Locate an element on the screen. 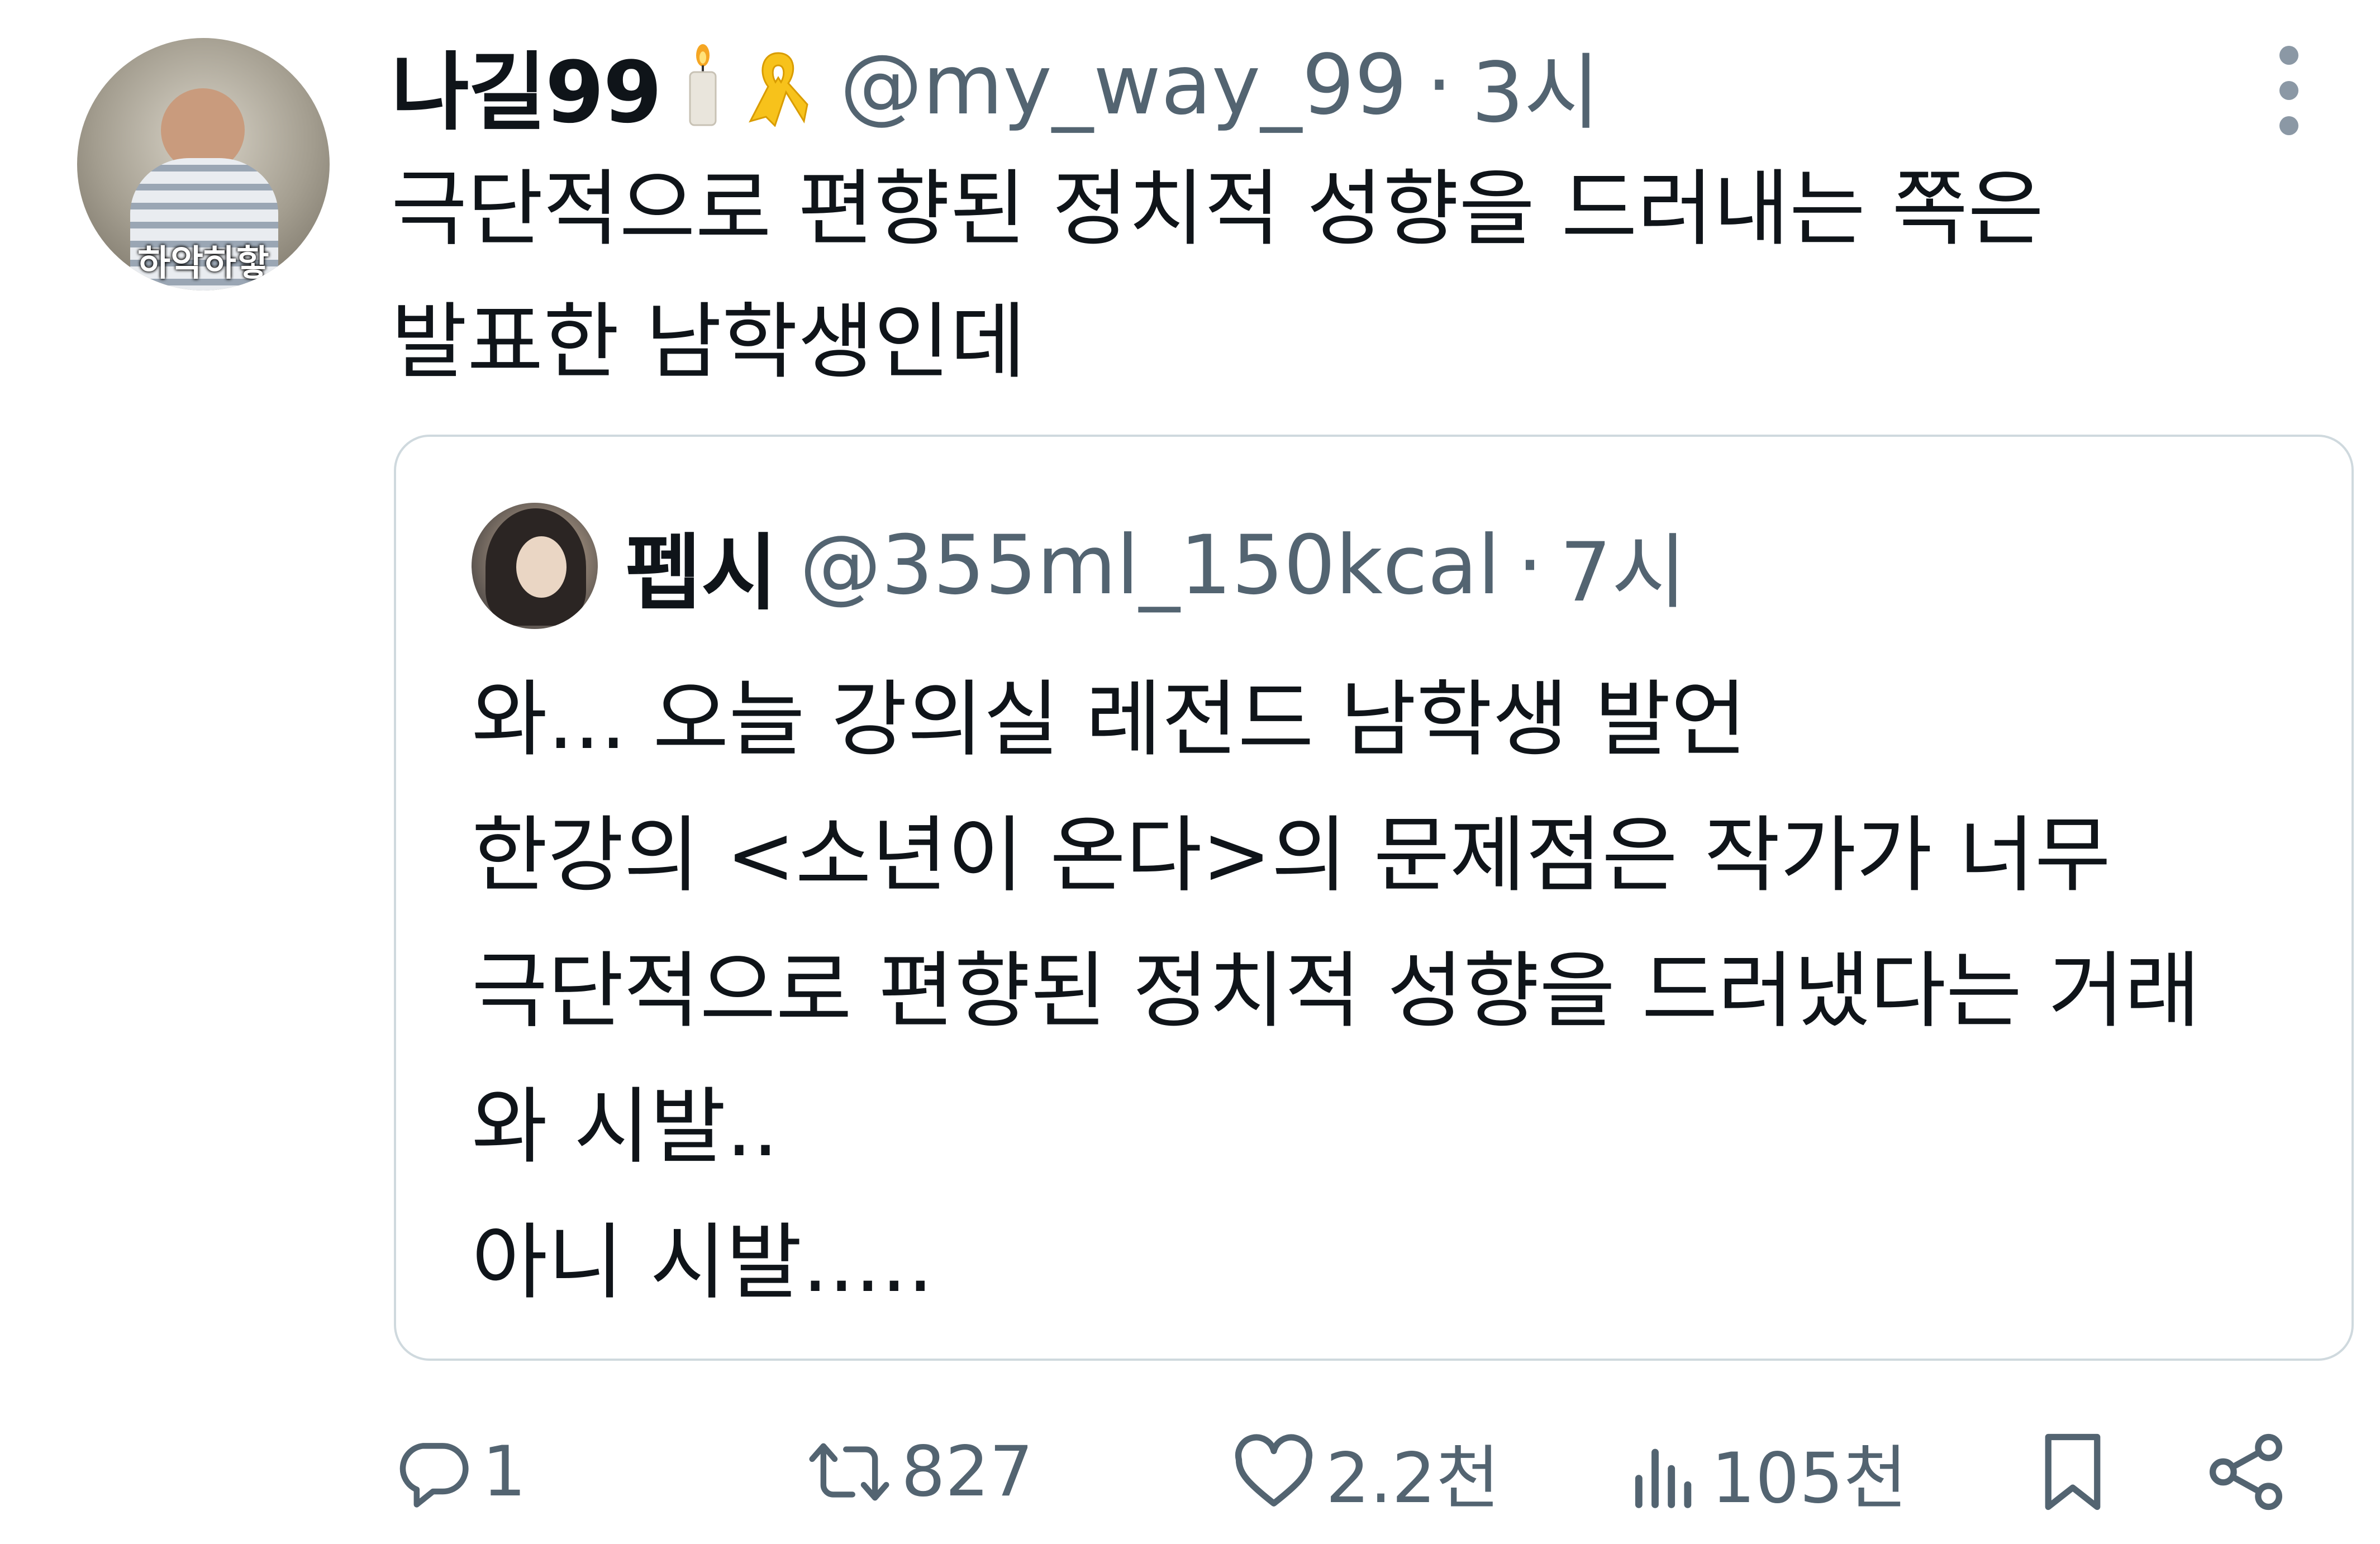  tweet-header: 나길99 @my_way_99 · 3시 is located at coordinates (995, 88).